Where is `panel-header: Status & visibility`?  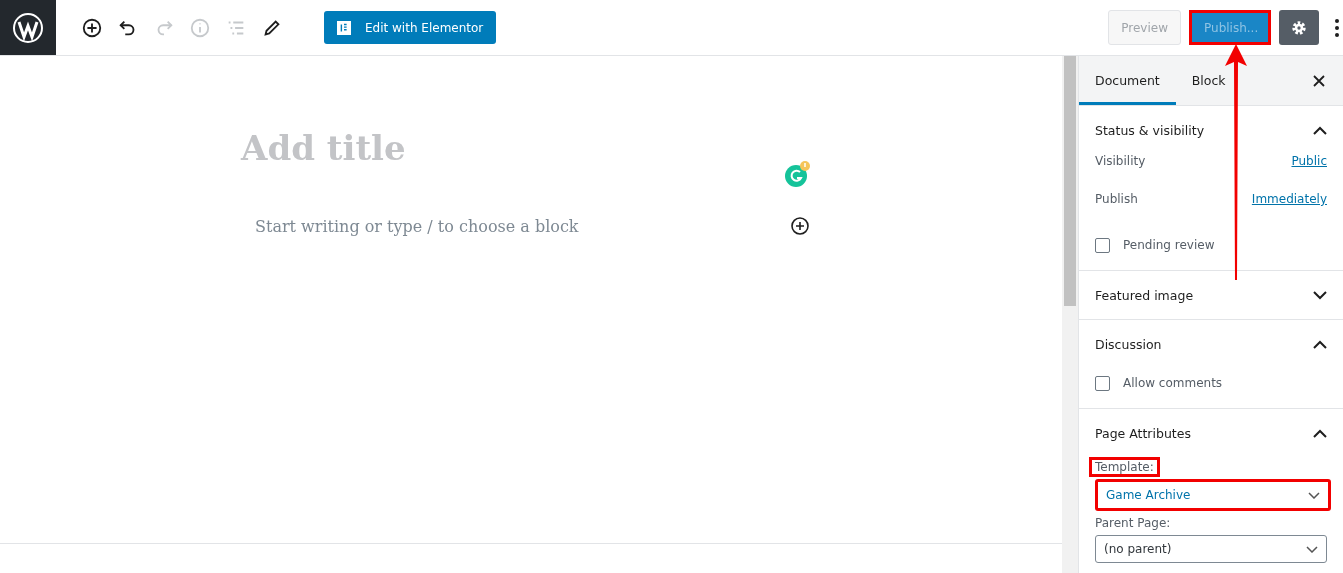
panel-header: Status & visibility is located at coordinates (1211, 130).